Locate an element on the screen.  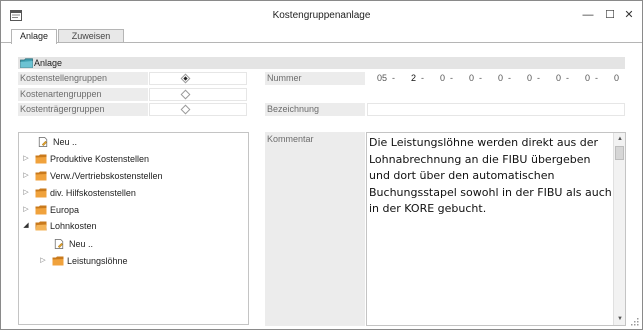
diamond-selected-icon is located at coordinates (185, 78).